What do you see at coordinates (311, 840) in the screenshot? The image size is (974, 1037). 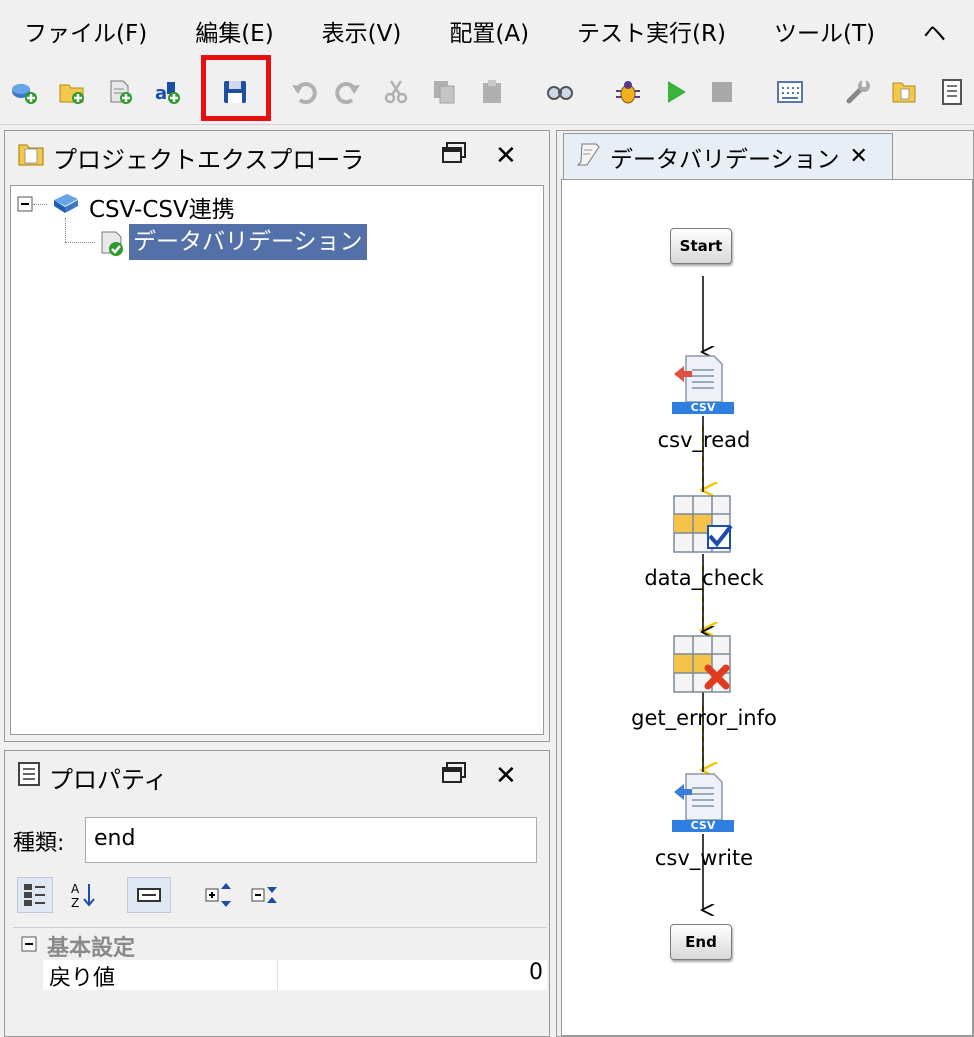 I see `kind-field: end` at bounding box center [311, 840].